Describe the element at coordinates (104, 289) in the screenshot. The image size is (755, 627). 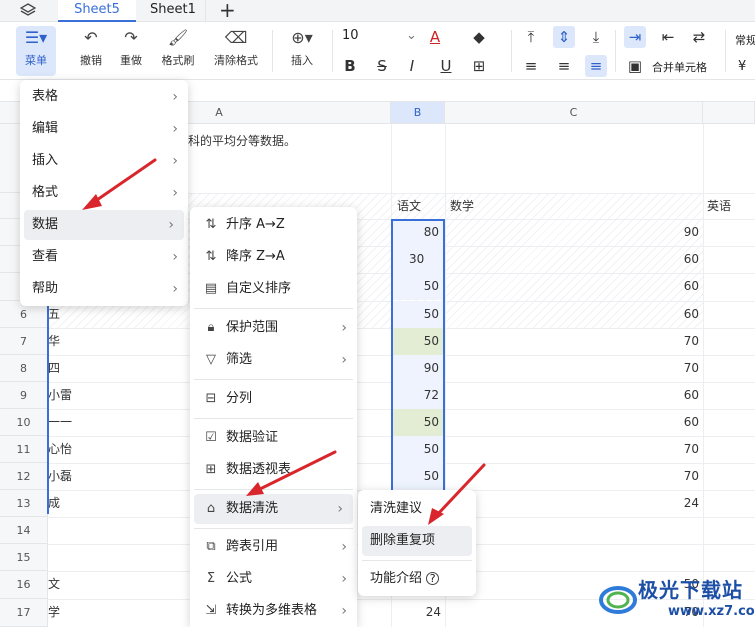
I see `menu-item-help: 帮助 ›` at that location.